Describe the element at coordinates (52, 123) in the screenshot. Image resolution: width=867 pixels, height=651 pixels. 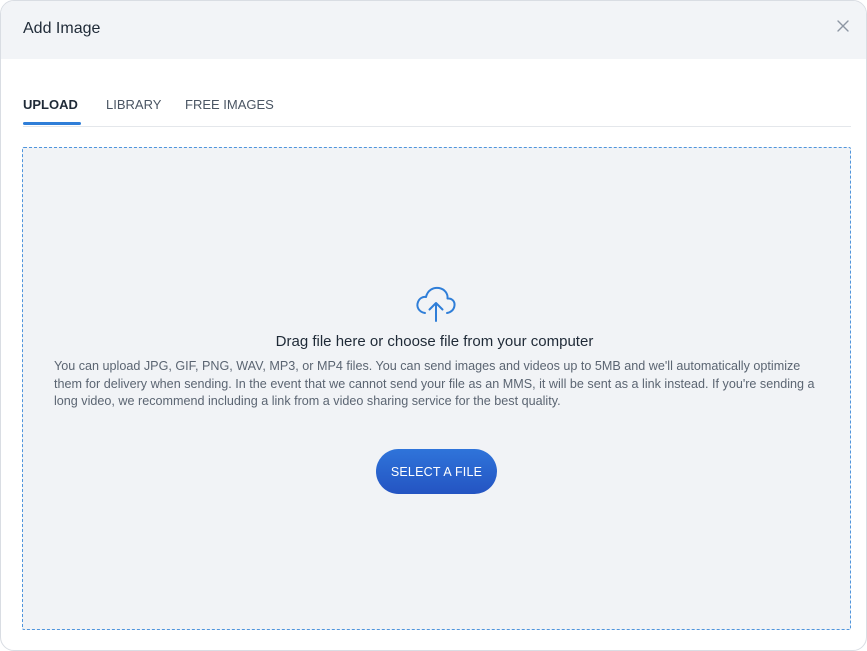
I see `active-tab-indicator` at that location.